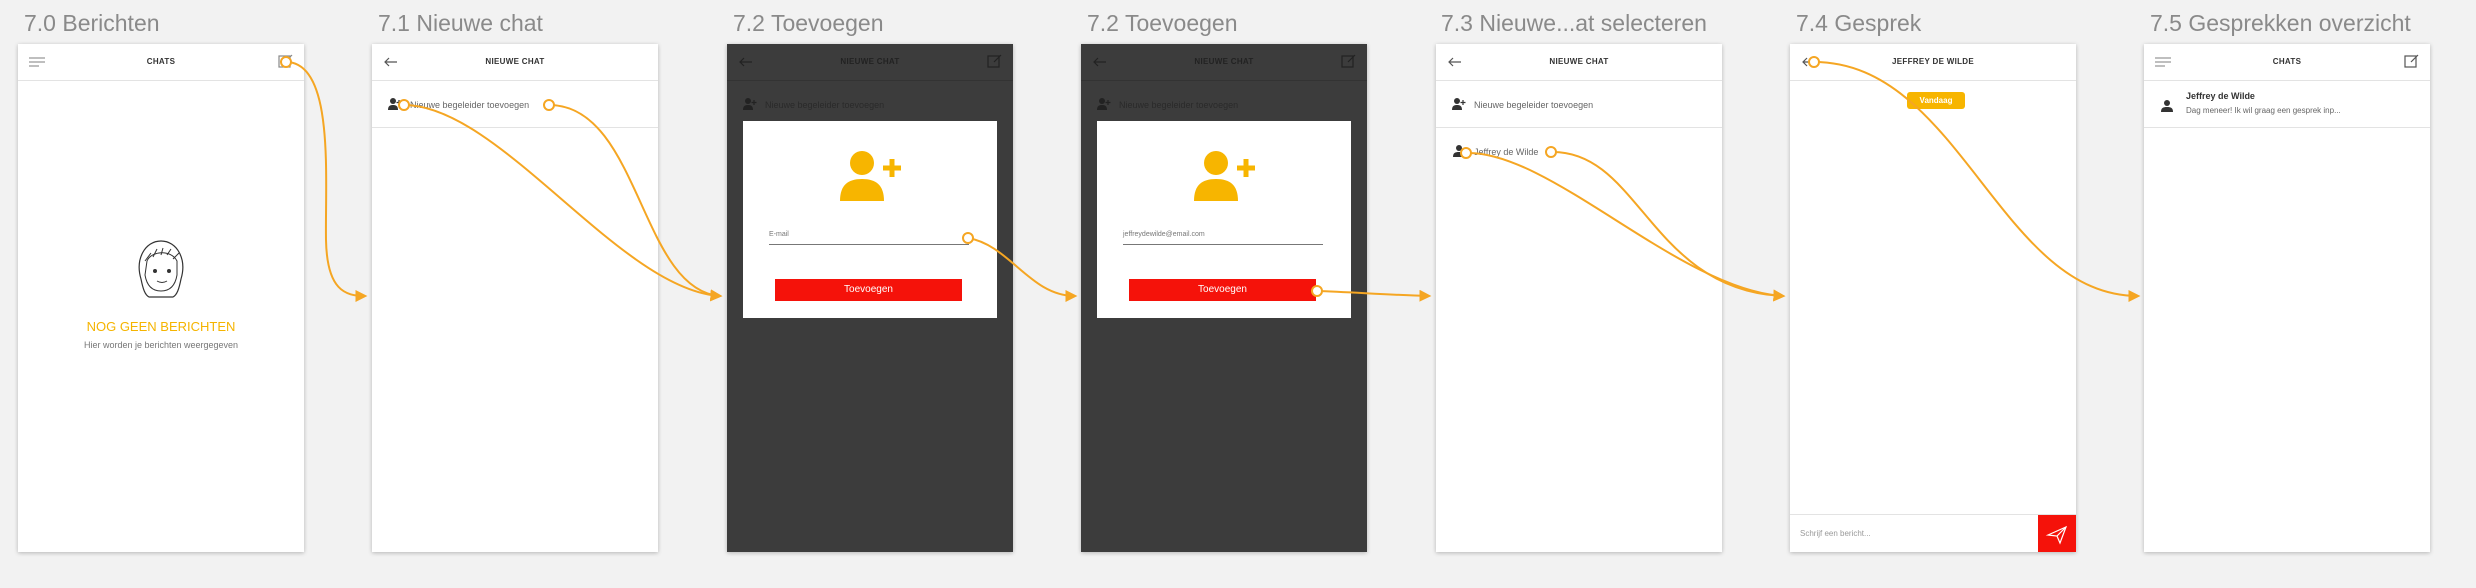 The image size is (2476, 588). I want to click on send-button, so click(2057, 533).